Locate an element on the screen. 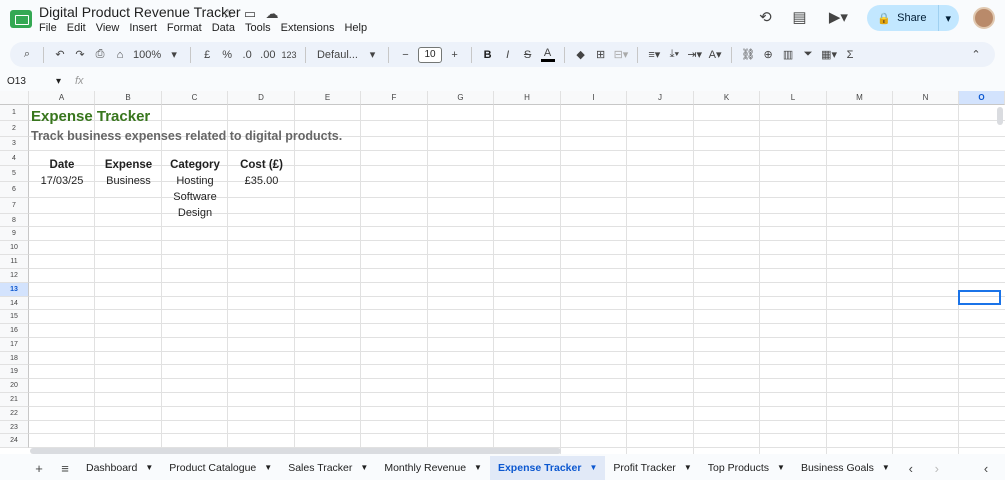 Image resolution: width=1005 pixels, height=480 pixels. column-header-a: A is located at coordinates (62, 98).